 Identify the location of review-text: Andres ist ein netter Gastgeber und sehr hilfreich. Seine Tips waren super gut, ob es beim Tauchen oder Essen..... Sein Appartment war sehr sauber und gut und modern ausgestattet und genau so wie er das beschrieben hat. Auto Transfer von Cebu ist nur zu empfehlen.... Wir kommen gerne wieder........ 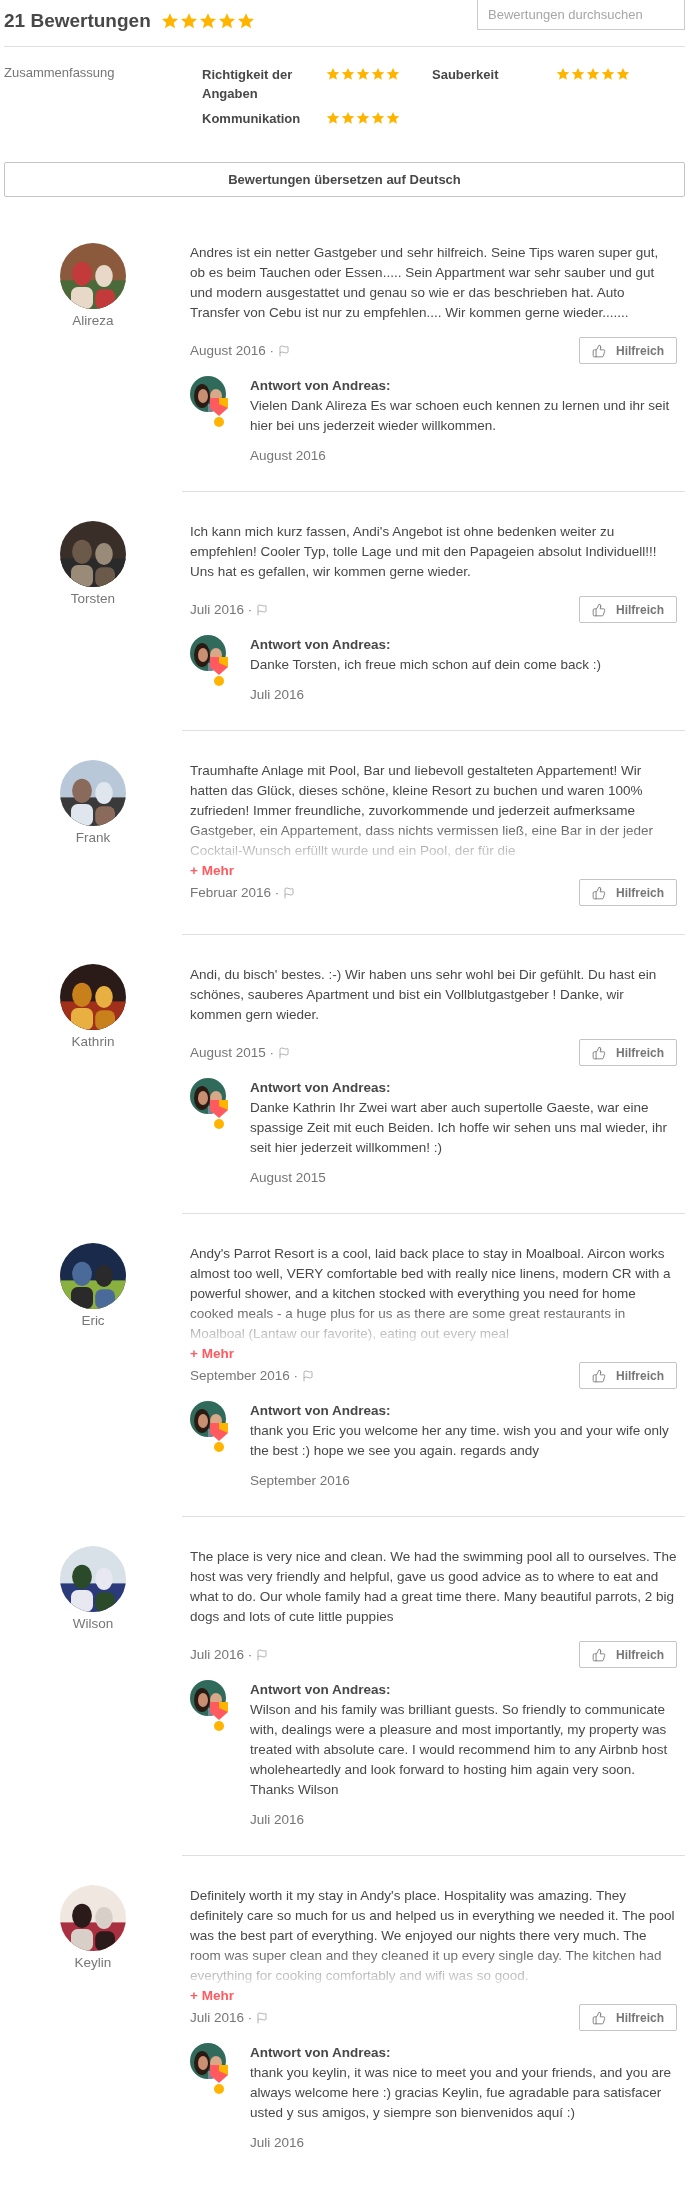
(425, 283).